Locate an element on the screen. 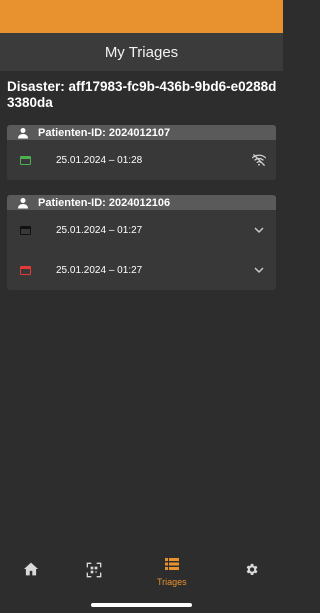 The height and width of the screenshot is (613, 320). gear-icon is located at coordinates (251, 572).